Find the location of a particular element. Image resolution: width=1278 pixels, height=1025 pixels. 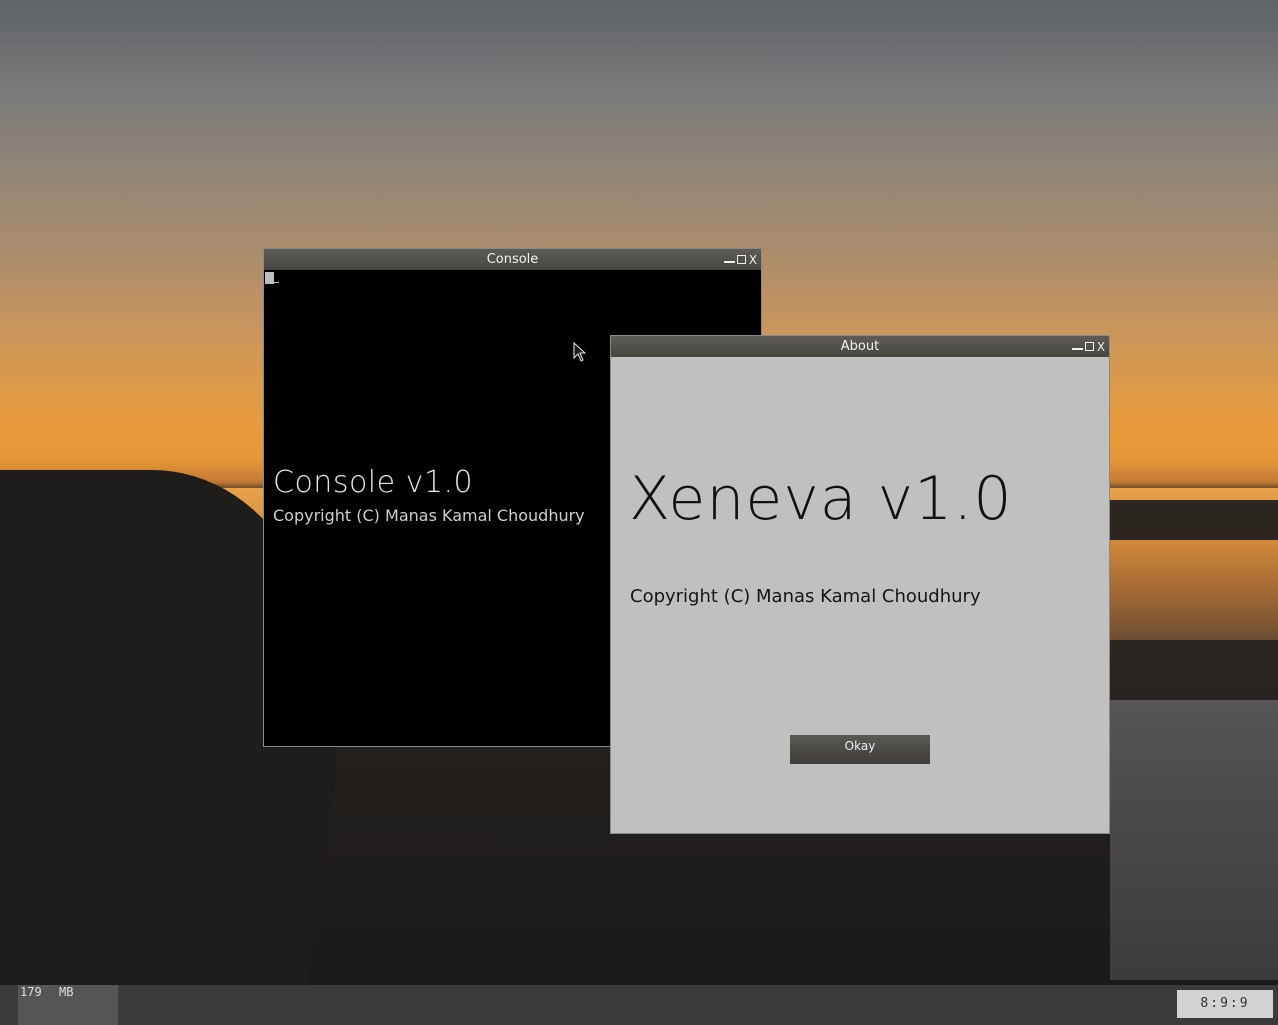

clock: 8:9:9 is located at coordinates (1225, 1004).